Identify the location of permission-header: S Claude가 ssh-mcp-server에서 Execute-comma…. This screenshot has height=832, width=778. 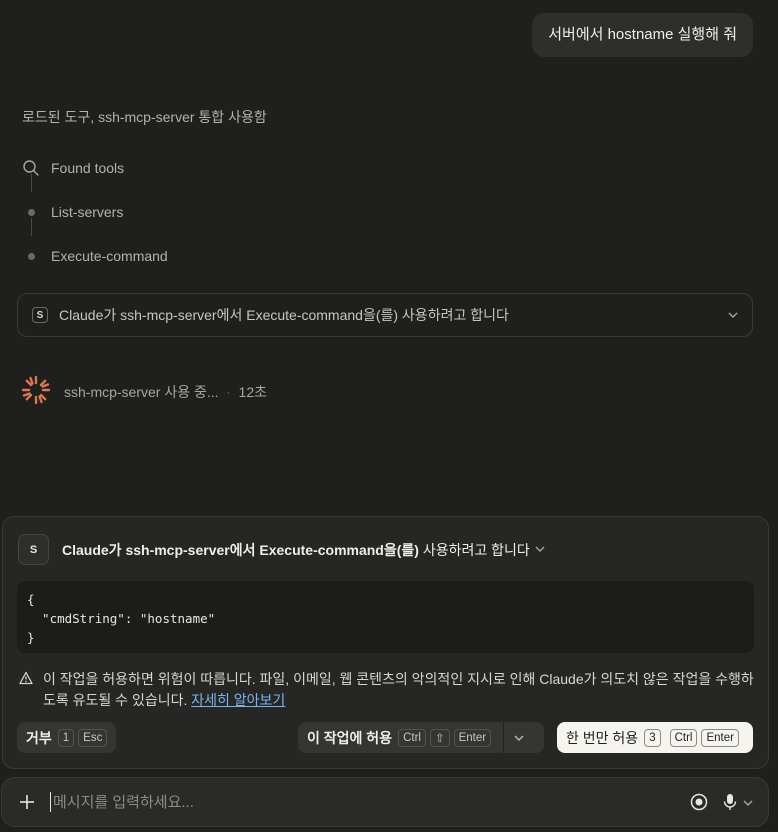
(282, 549).